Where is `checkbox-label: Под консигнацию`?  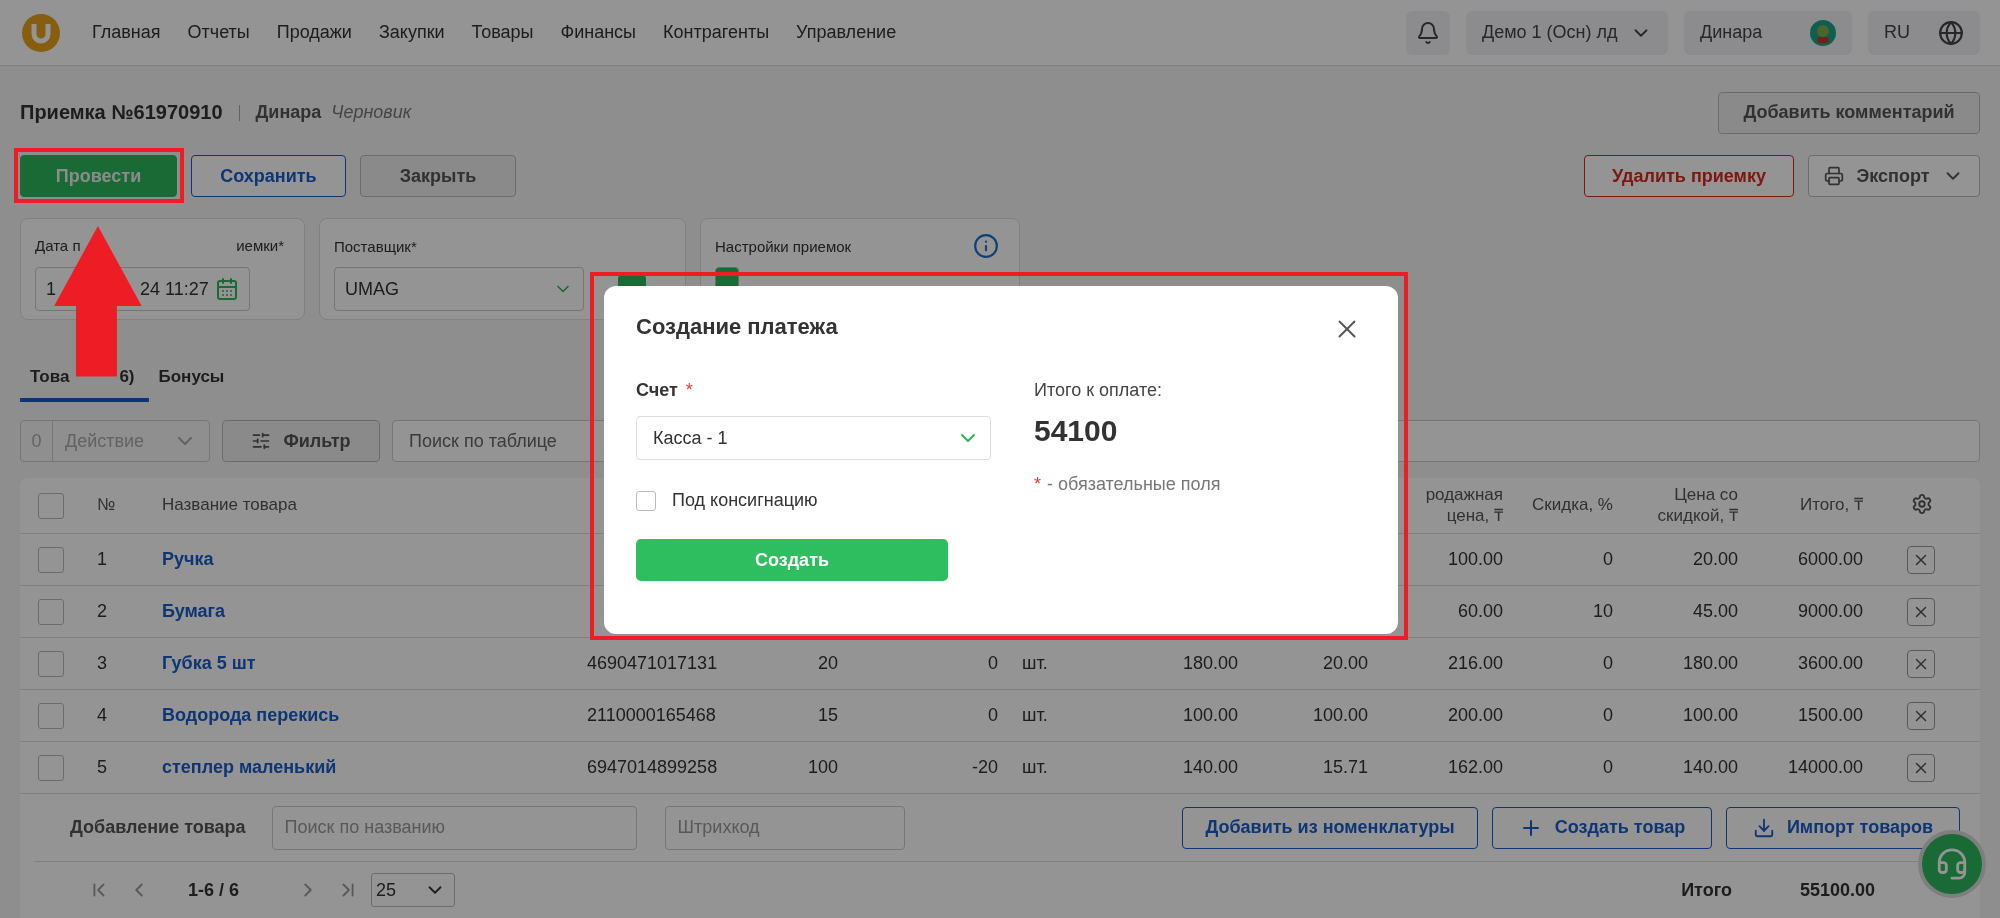
checkbox-label: Под консигнацию is located at coordinates (745, 500).